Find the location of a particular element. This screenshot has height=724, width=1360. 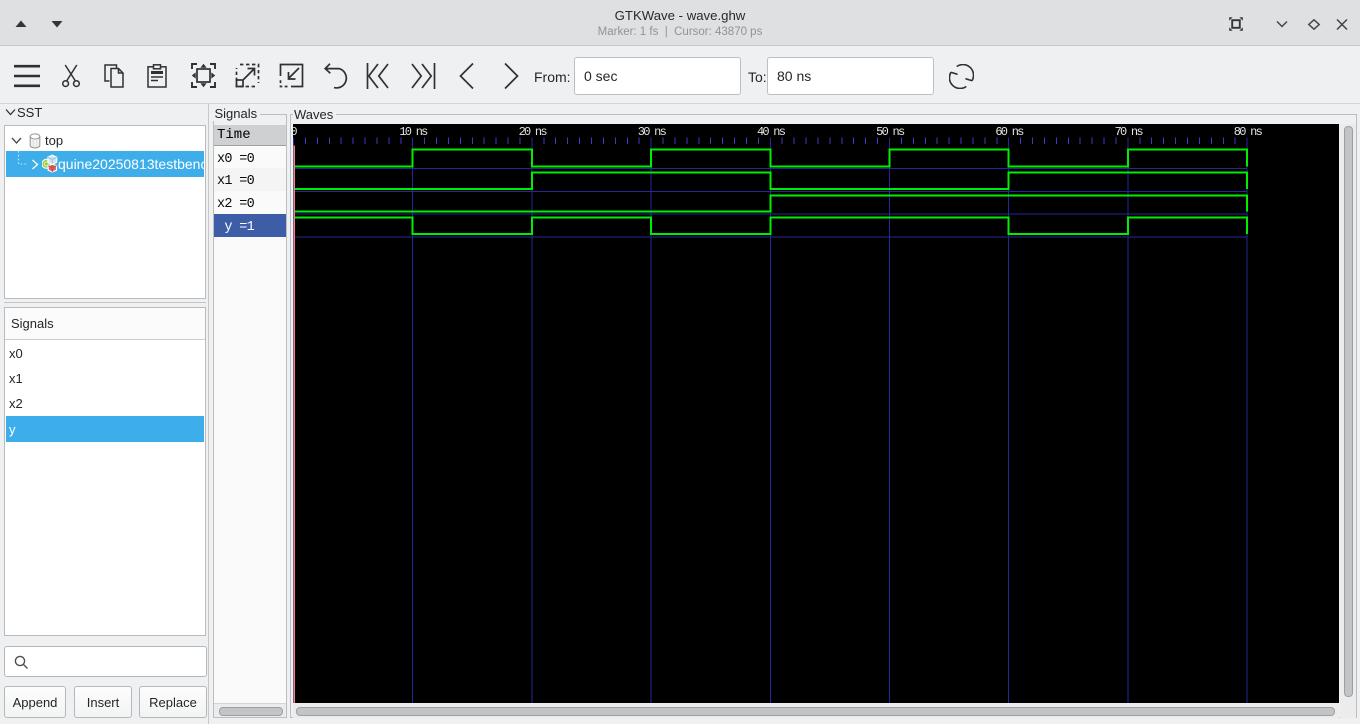

svg-text: 70 ns is located at coordinates (1129, 132).